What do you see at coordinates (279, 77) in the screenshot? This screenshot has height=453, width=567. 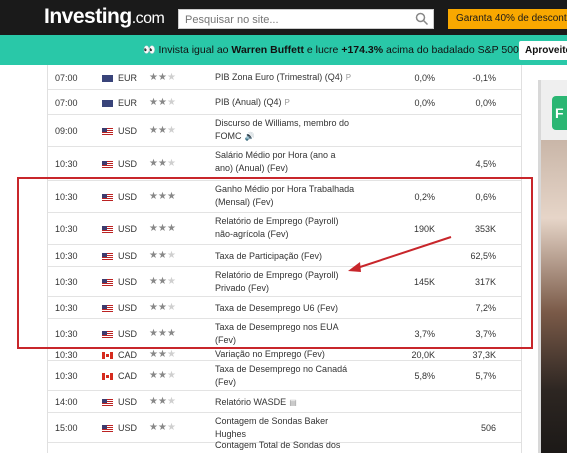 I see `event-name-text: PIB Zona Euro (Trimestral) (Q4)` at bounding box center [279, 77].